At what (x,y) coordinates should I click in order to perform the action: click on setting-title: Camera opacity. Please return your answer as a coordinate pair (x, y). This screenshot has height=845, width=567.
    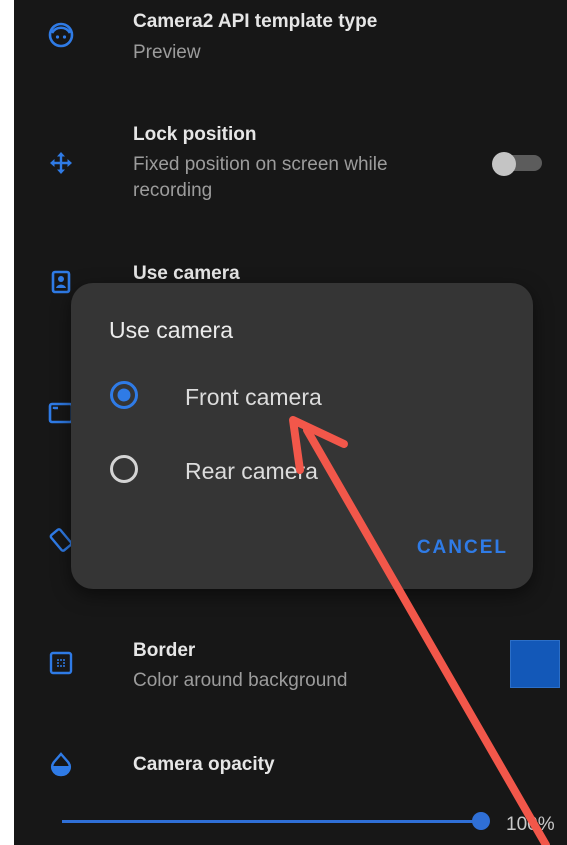
    Looking at the image, I should click on (204, 764).